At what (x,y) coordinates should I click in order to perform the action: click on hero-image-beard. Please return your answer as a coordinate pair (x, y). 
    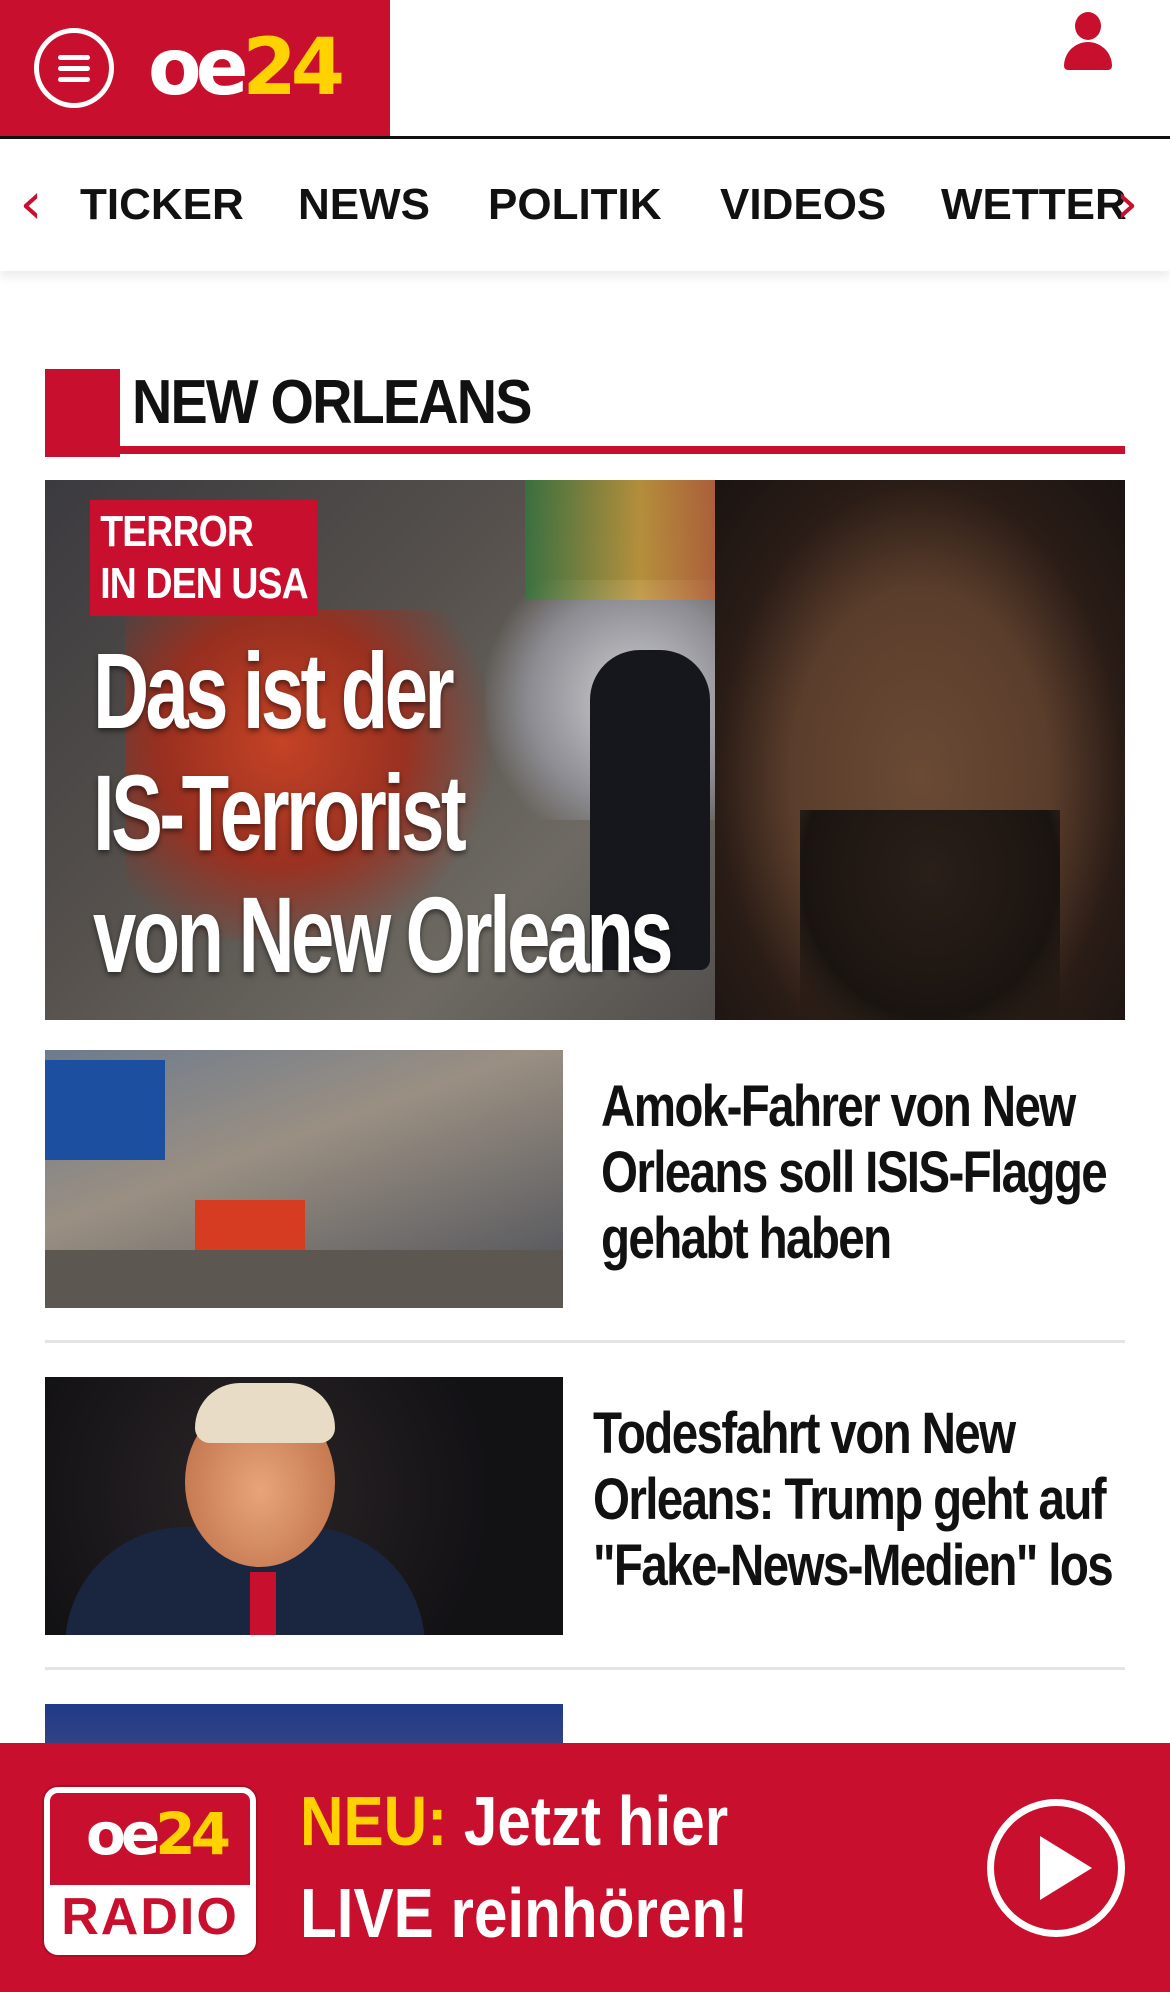
    Looking at the image, I should click on (930, 915).